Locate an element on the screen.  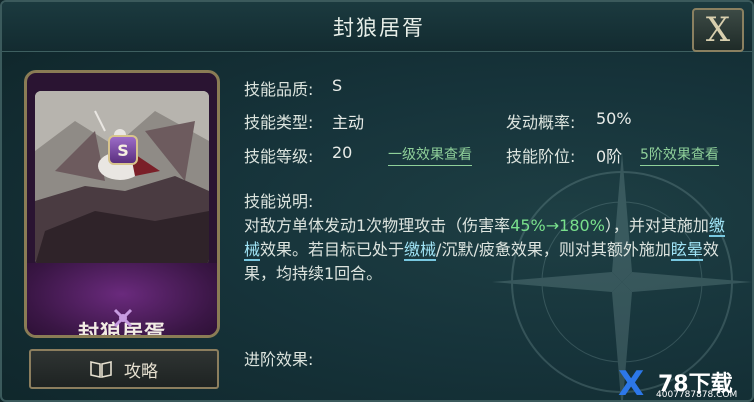
desc-text-2: ），并对其施加 is located at coordinates (656, 225).